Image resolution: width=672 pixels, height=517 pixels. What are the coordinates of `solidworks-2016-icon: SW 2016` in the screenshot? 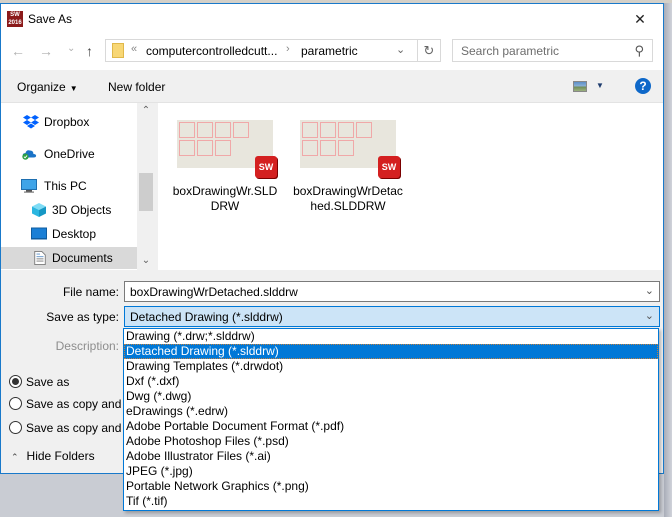 It's located at (15, 19).